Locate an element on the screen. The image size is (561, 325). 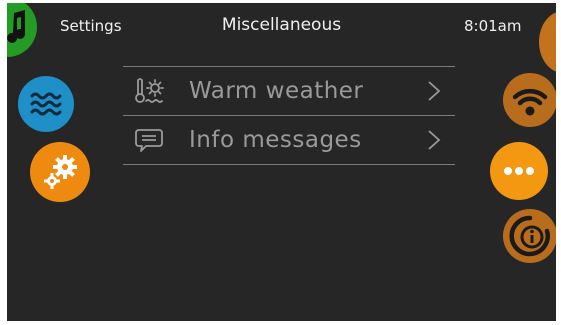
clock-time: 8:01am is located at coordinates (493, 26).